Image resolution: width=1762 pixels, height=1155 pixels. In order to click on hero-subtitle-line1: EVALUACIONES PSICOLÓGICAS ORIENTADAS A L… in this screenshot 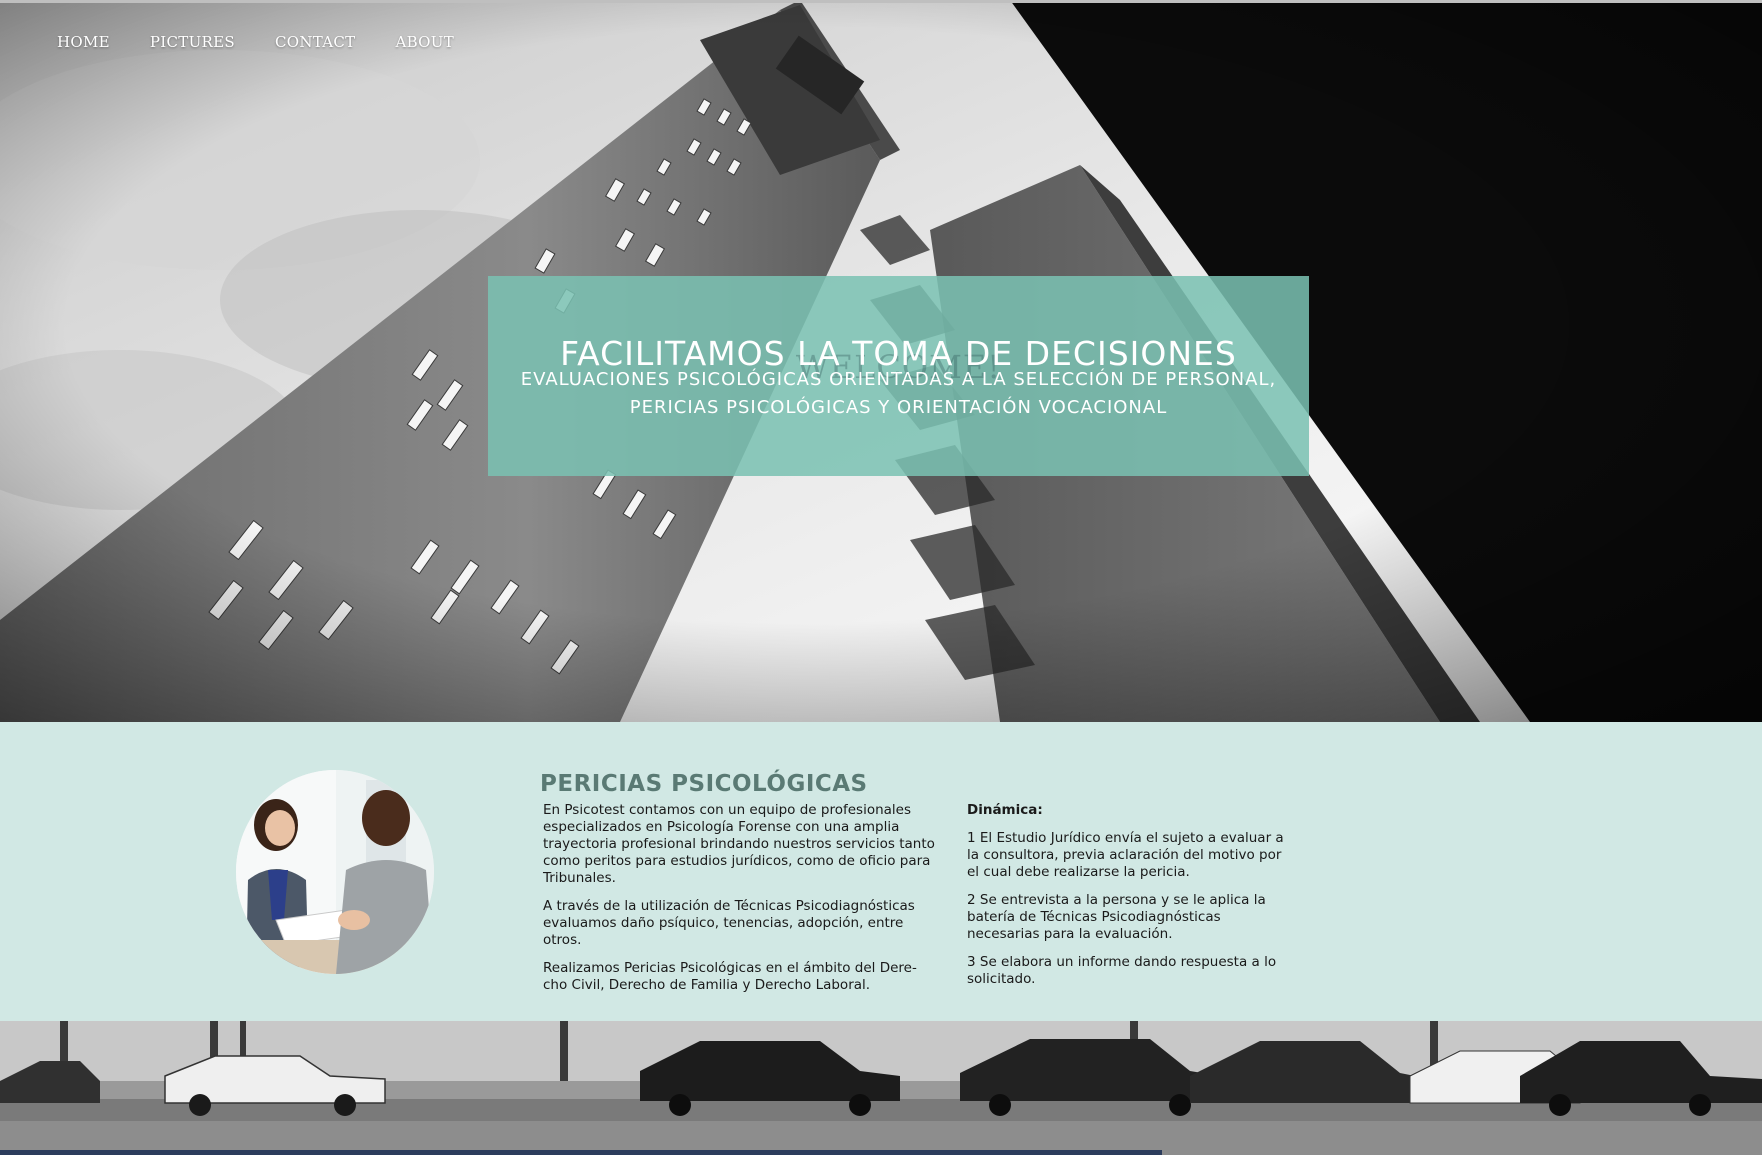, I will do `click(898, 379)`.